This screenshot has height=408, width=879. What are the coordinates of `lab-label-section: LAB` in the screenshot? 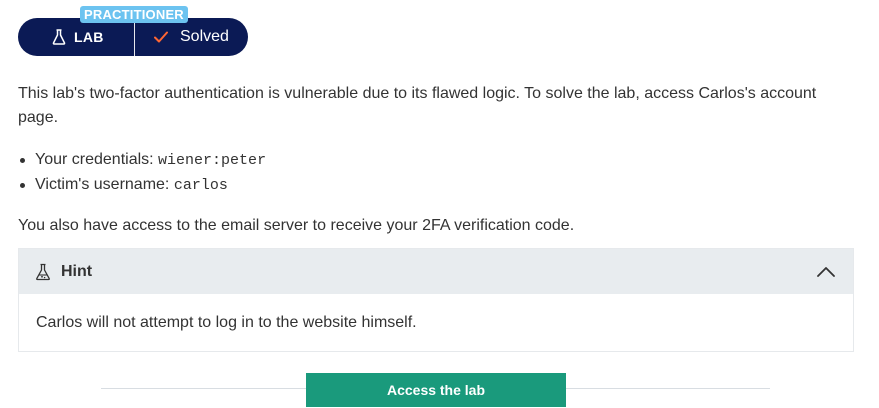 It's located at (76, 37).